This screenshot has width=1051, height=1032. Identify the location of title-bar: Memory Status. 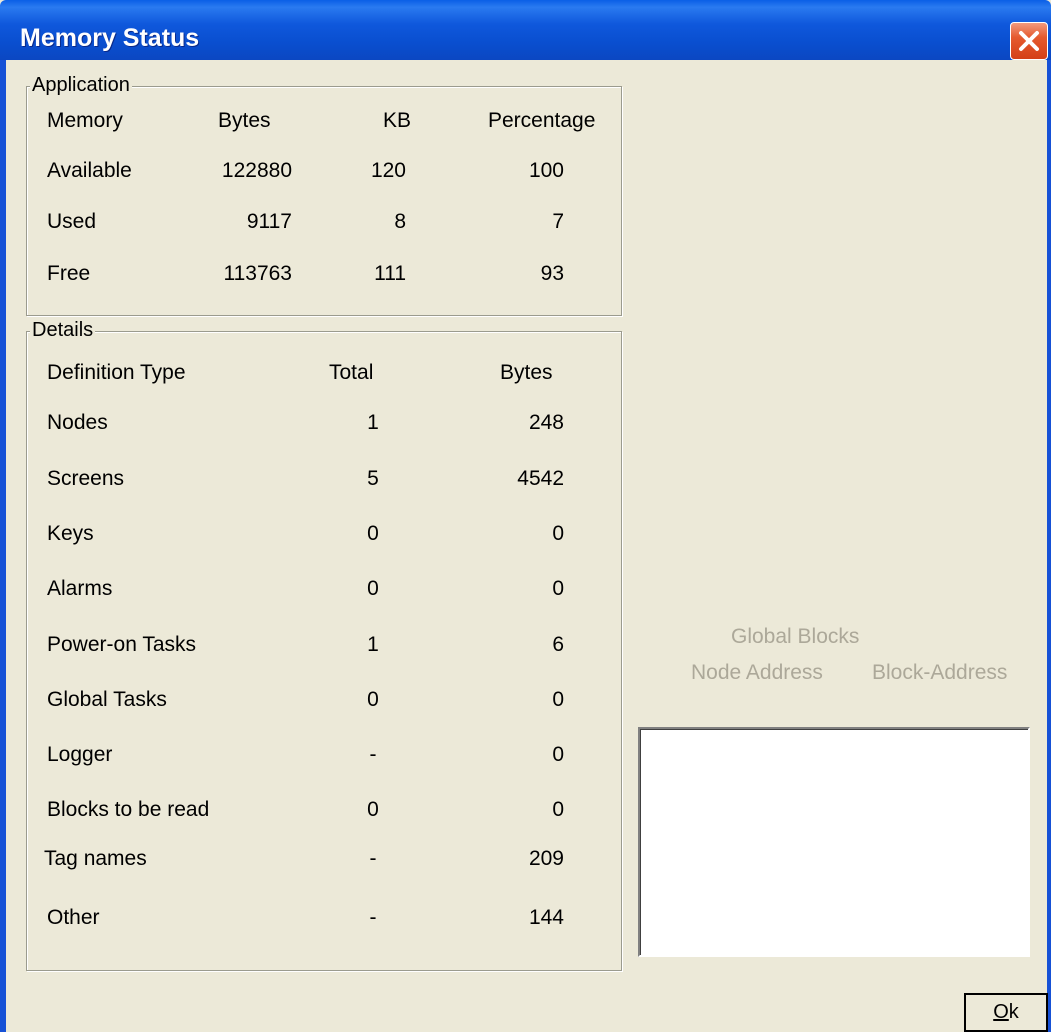
(525, 30).